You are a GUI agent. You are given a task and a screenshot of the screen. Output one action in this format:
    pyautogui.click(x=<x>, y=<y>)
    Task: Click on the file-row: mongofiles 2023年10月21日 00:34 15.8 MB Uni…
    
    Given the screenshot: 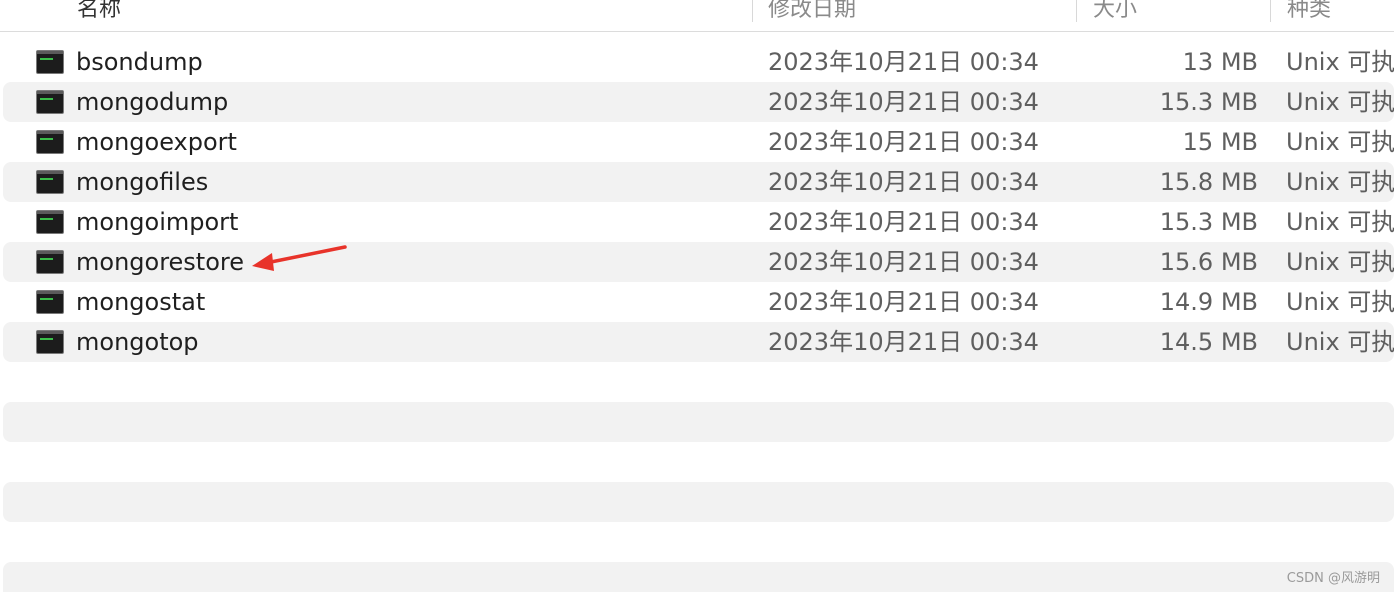 What is the action you would take?
    pyautogui.click(x=698, y=182)
    